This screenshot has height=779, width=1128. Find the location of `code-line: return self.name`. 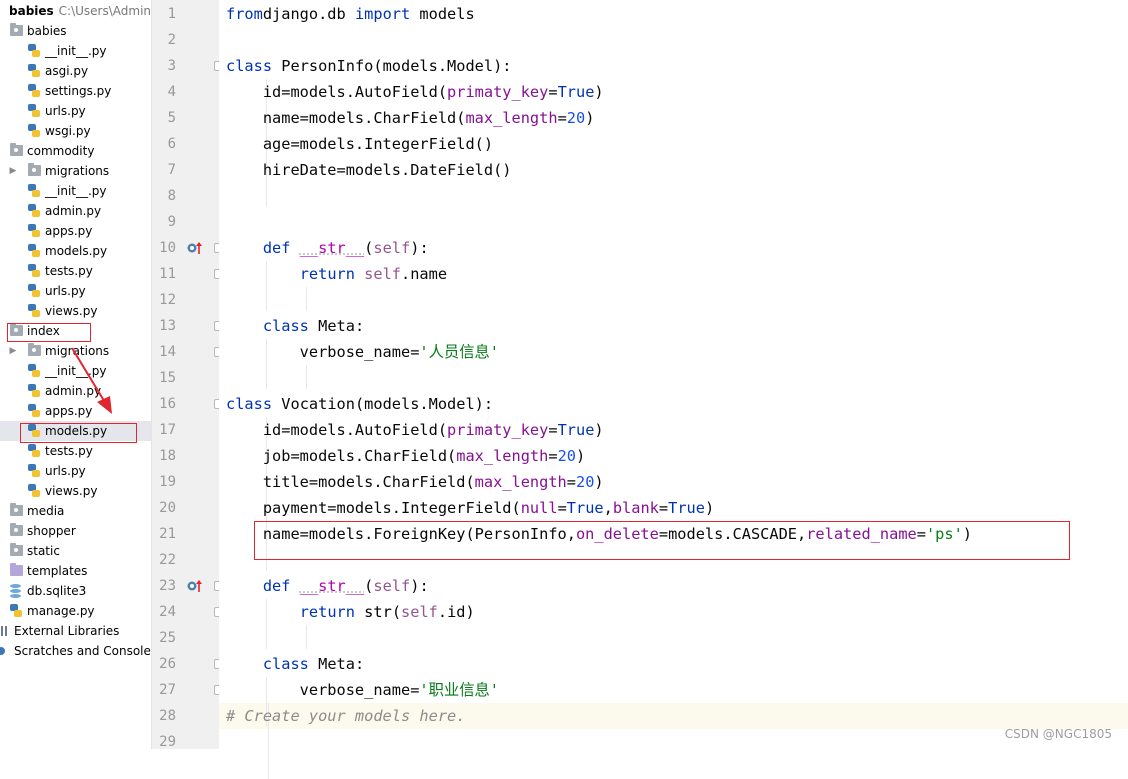

code-line: return self.name is located at coordinates (336, 274).